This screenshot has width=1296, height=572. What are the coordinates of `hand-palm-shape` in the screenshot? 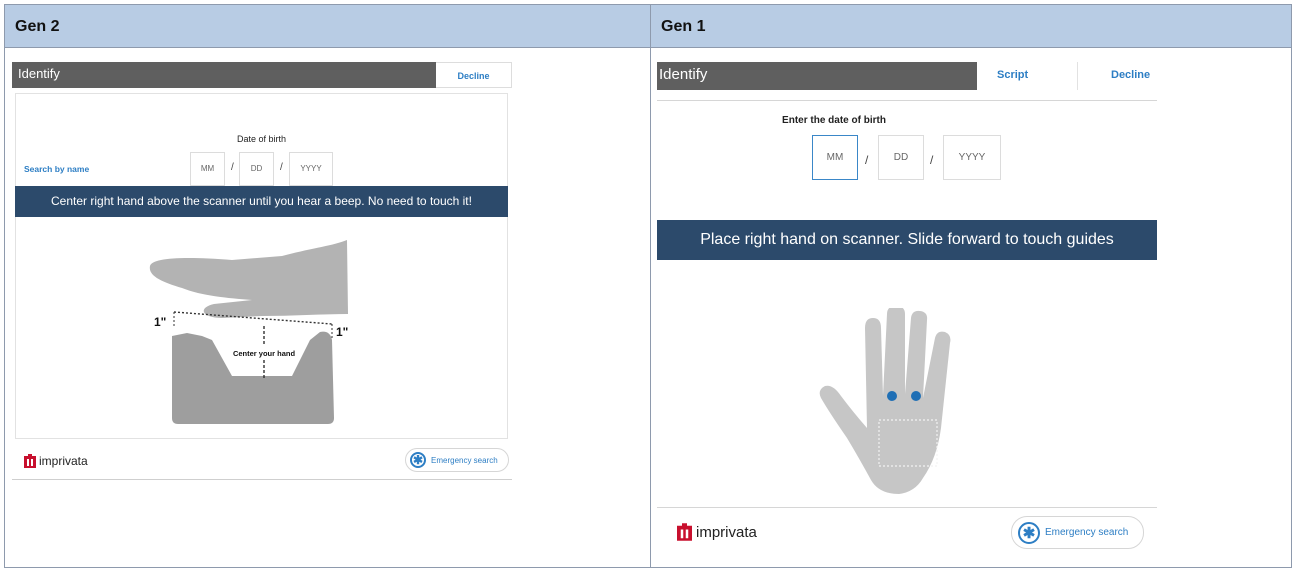 It's located at (885, 401).